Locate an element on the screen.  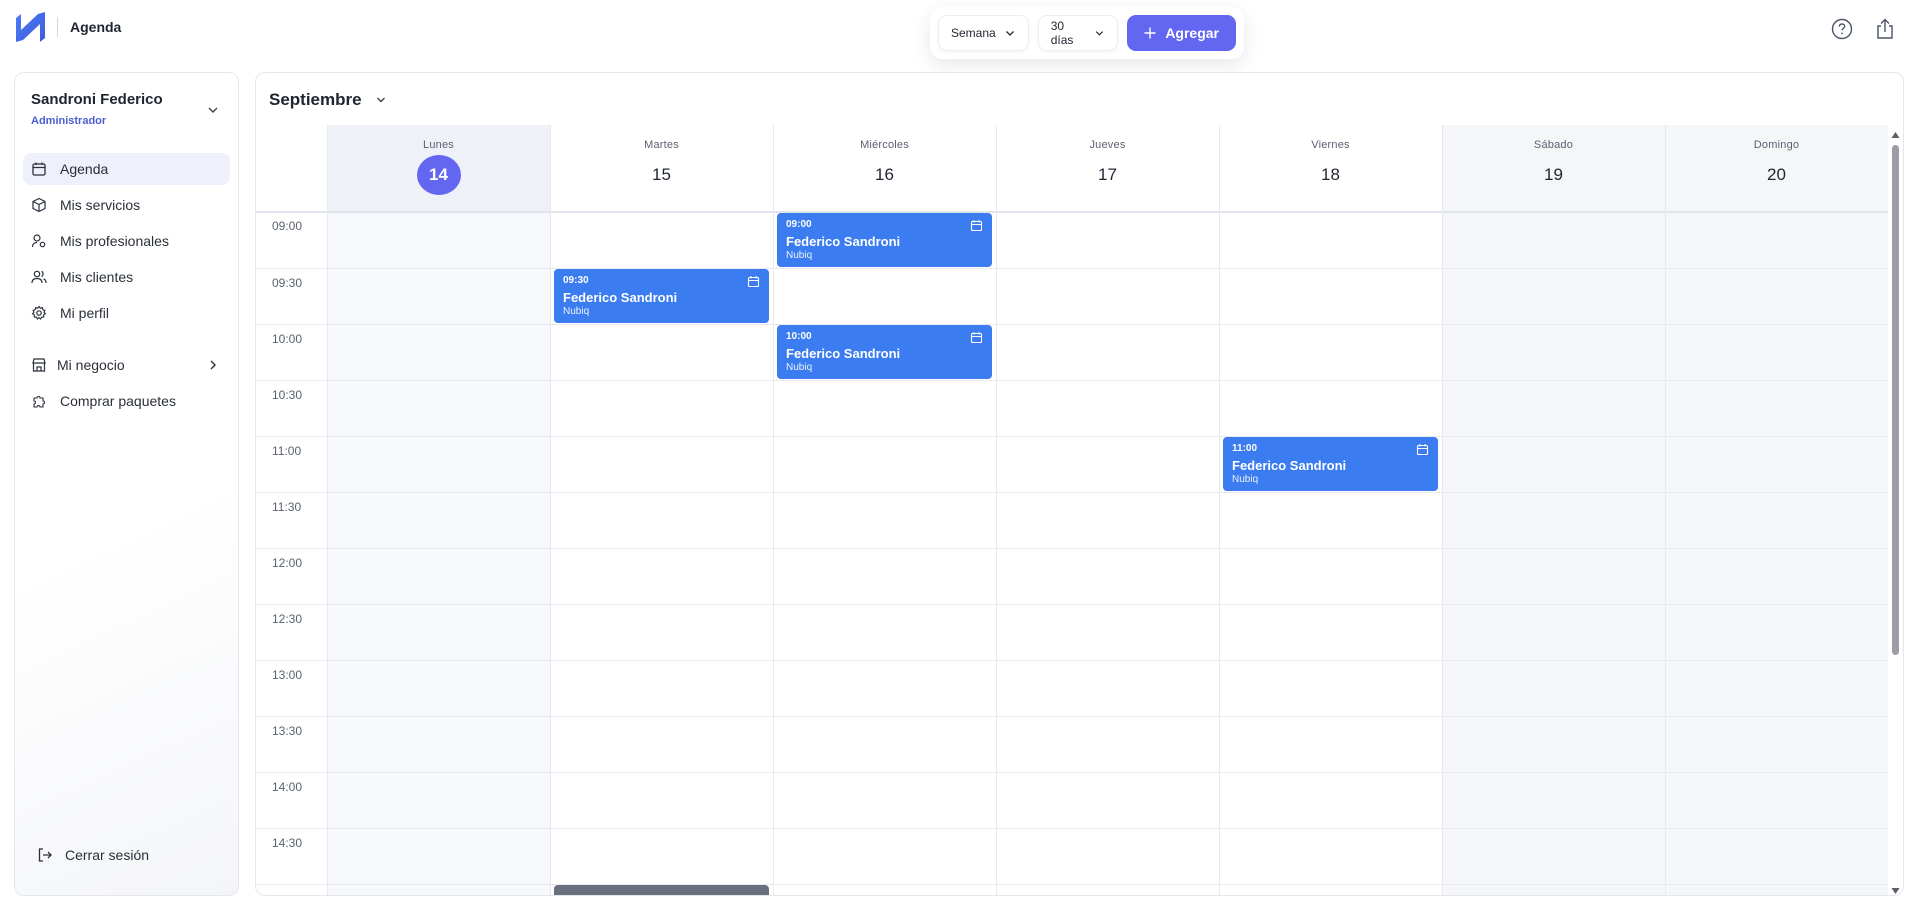
day-number: 19 is located at coordinates (1553, 174).